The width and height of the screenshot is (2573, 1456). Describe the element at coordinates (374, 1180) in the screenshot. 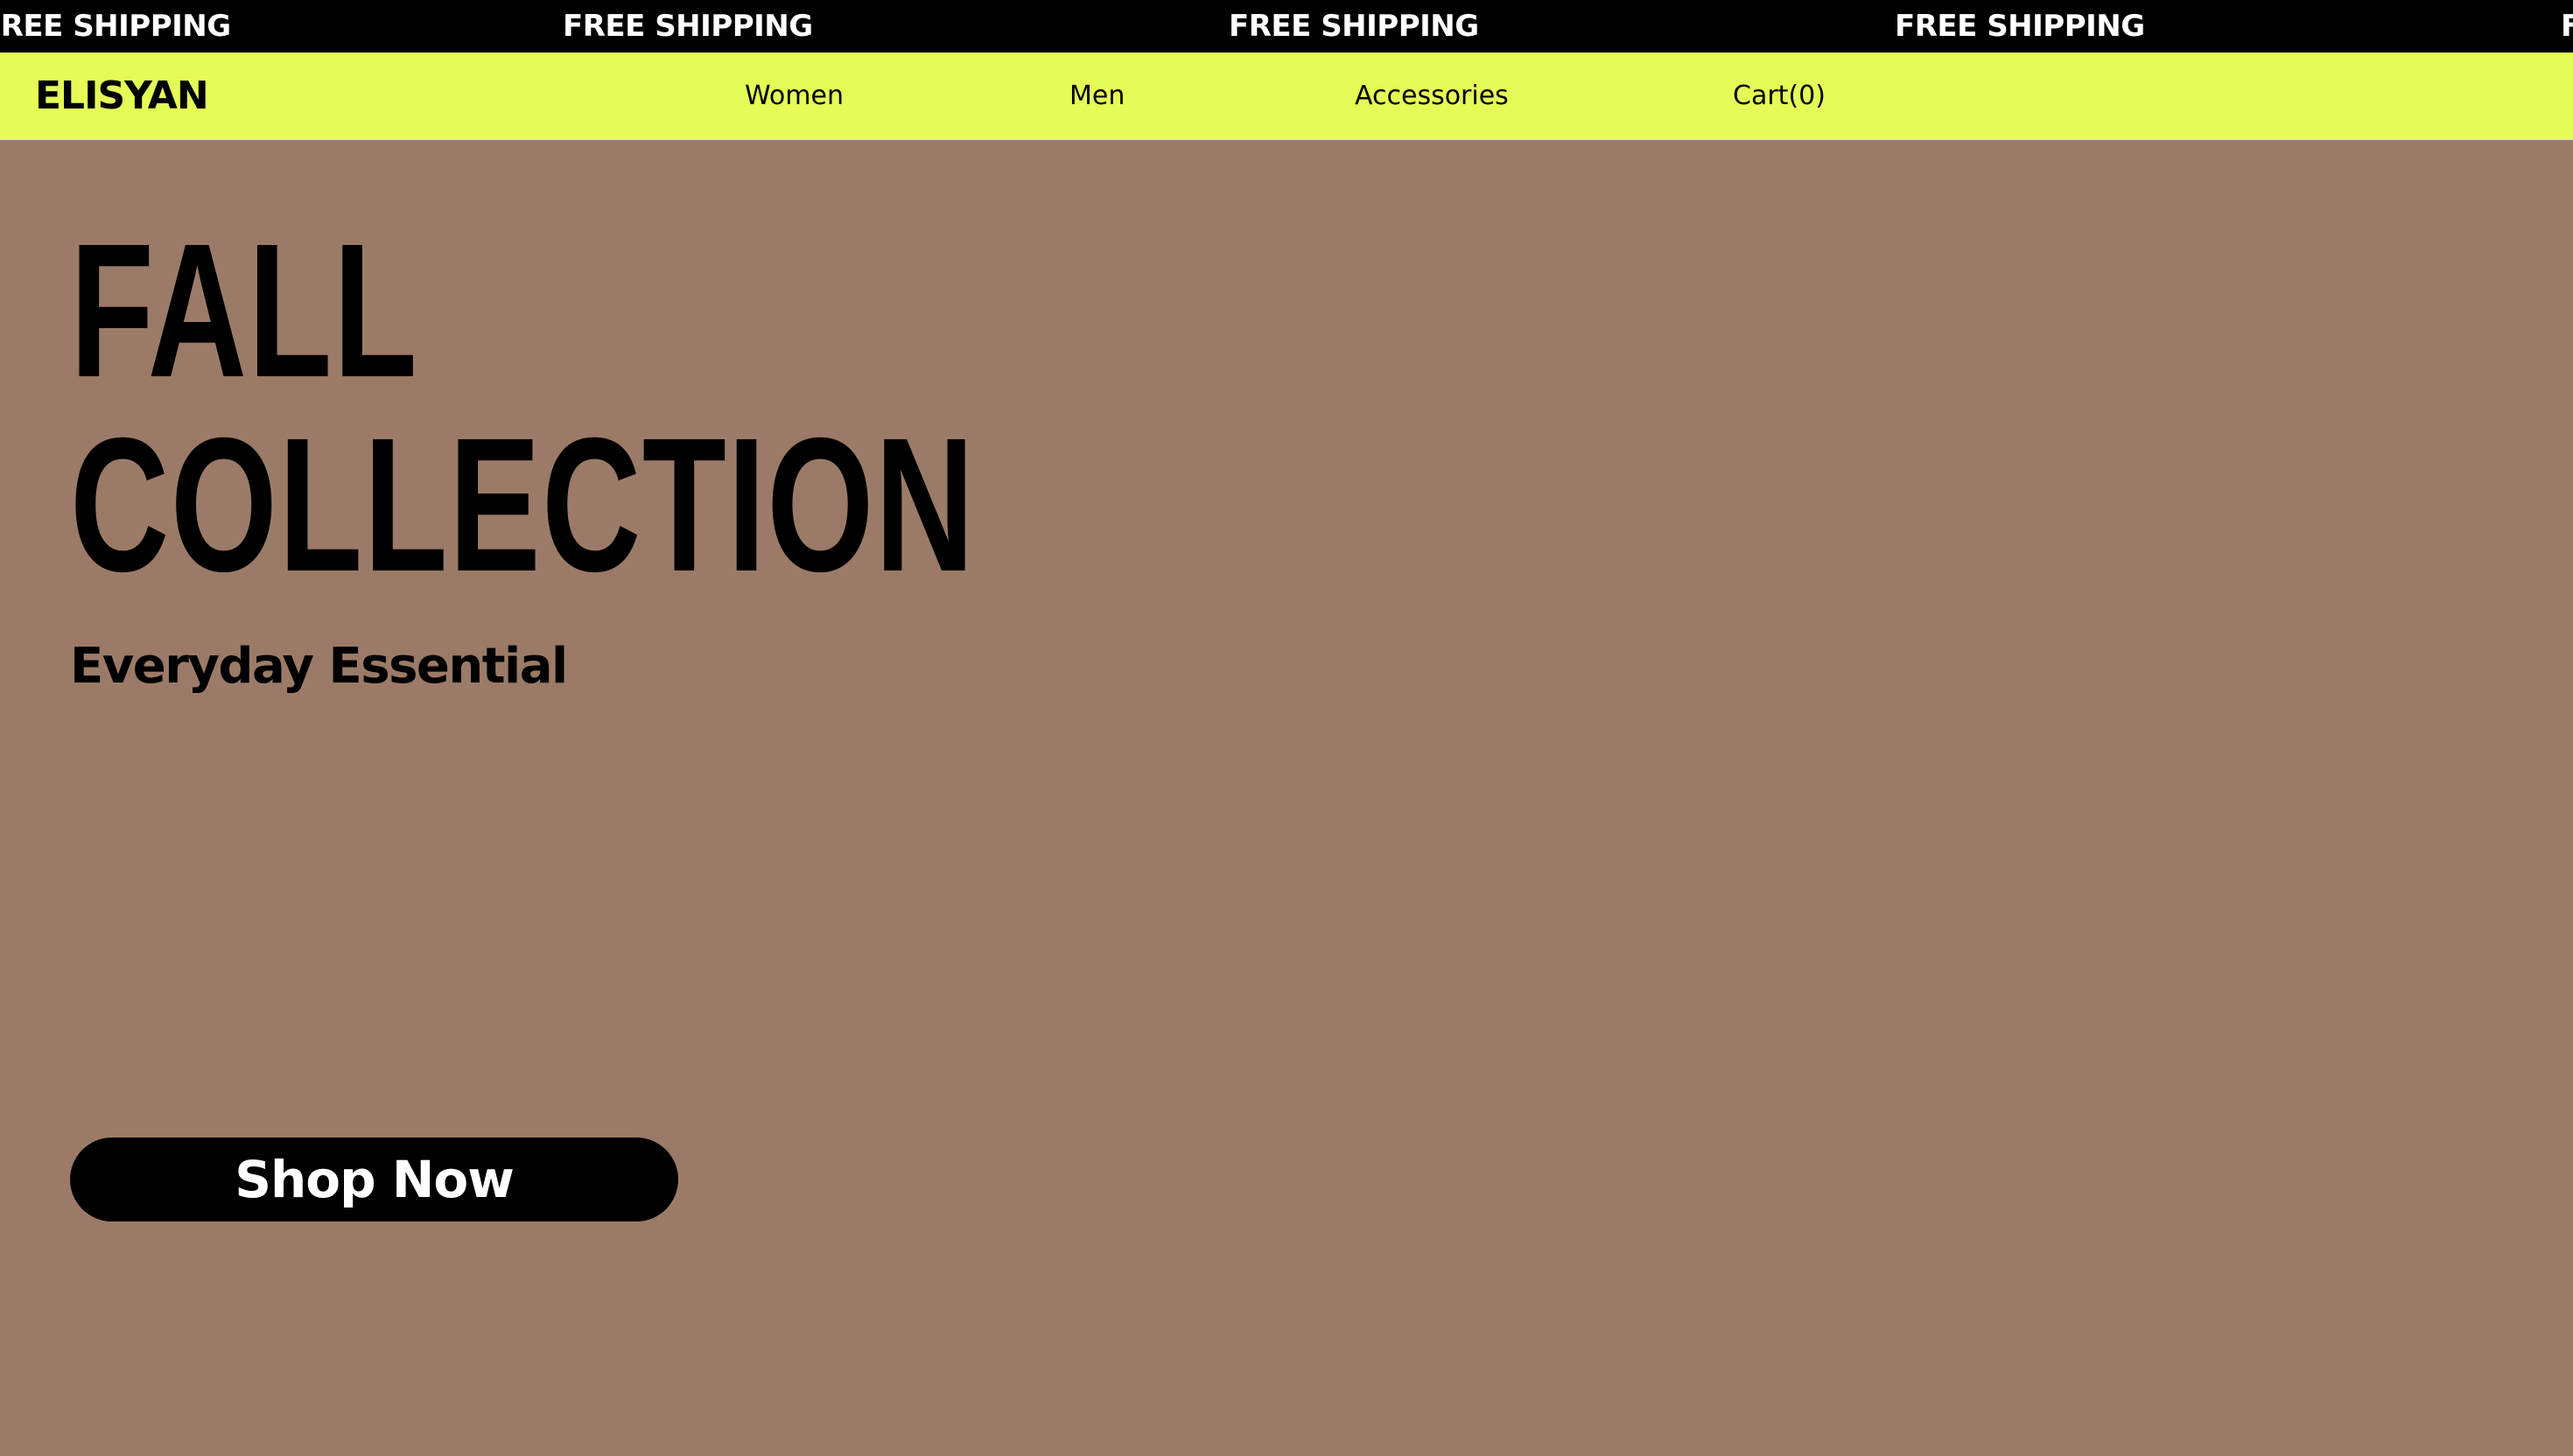

I see `shop-now-button: Shop Now` at that location.